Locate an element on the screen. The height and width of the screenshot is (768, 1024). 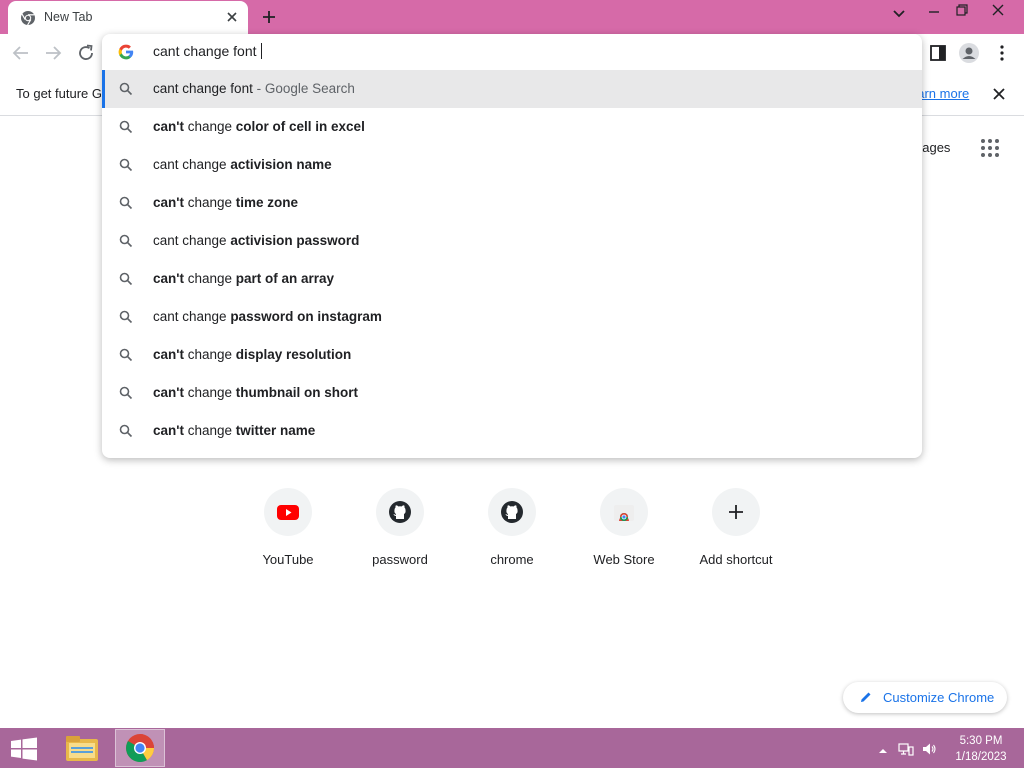
pencil-icon is located at coordinates (866, 697).